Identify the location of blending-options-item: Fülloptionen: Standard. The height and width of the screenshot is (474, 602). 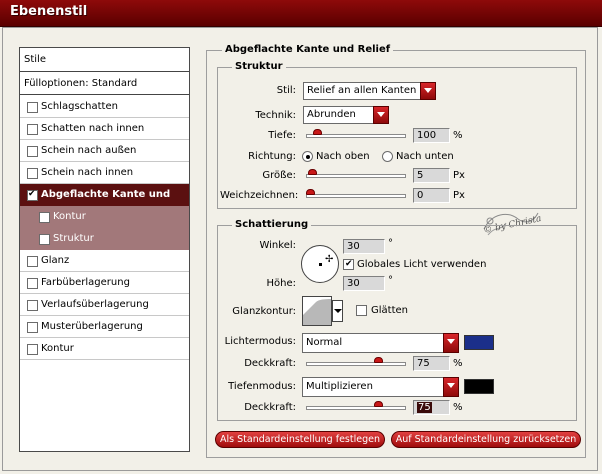
(104, 84).